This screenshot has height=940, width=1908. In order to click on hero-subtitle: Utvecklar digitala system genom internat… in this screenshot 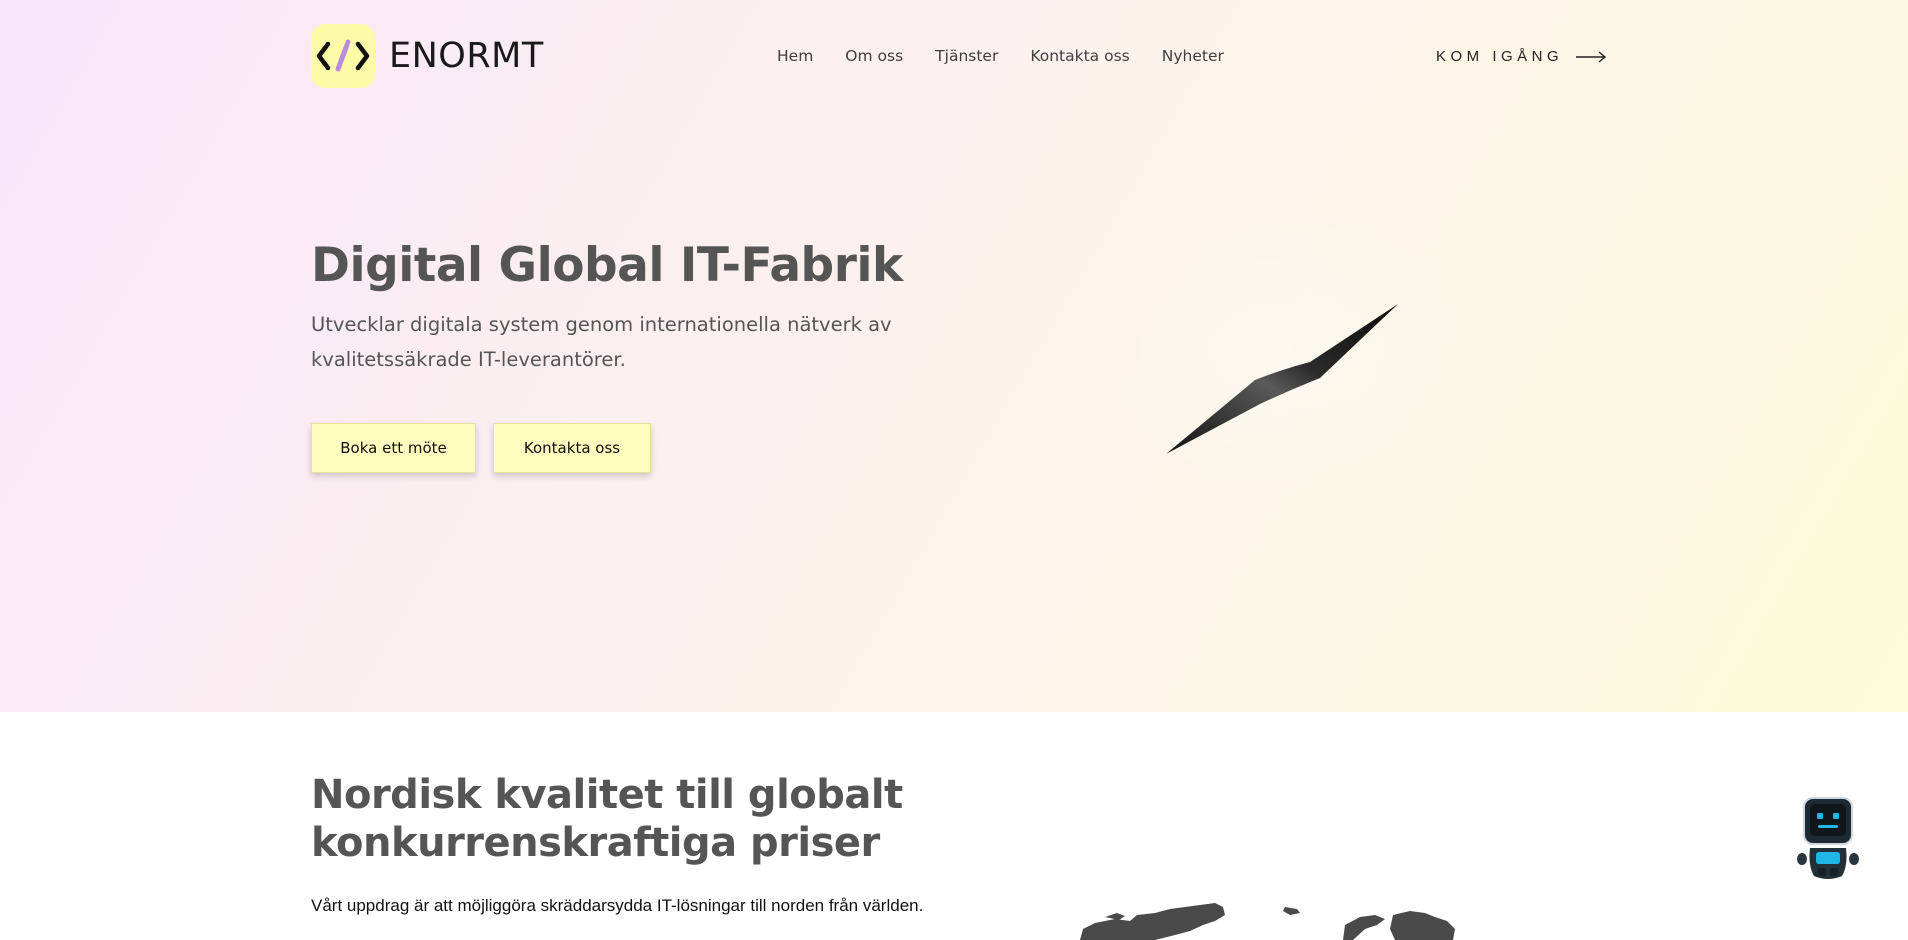, I will do `click(601, 342)`.